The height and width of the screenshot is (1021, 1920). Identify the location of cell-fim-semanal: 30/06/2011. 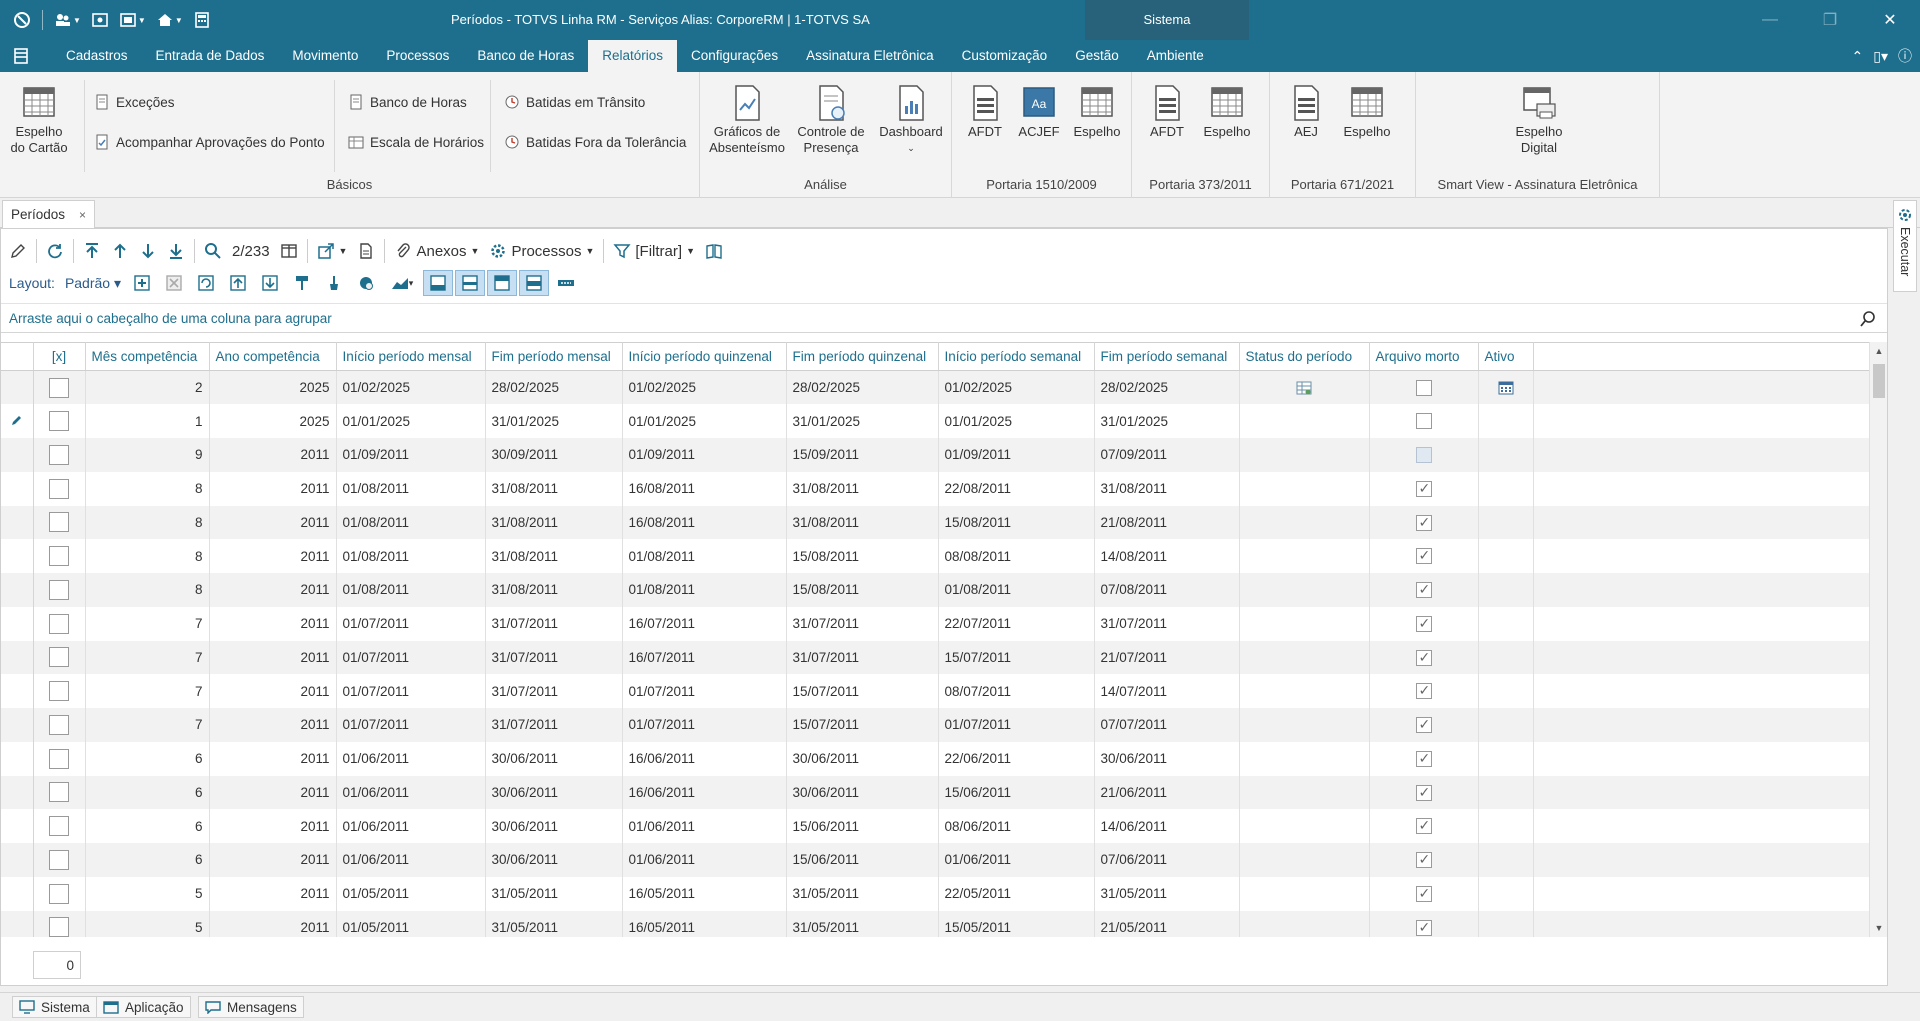
(1167, 758).